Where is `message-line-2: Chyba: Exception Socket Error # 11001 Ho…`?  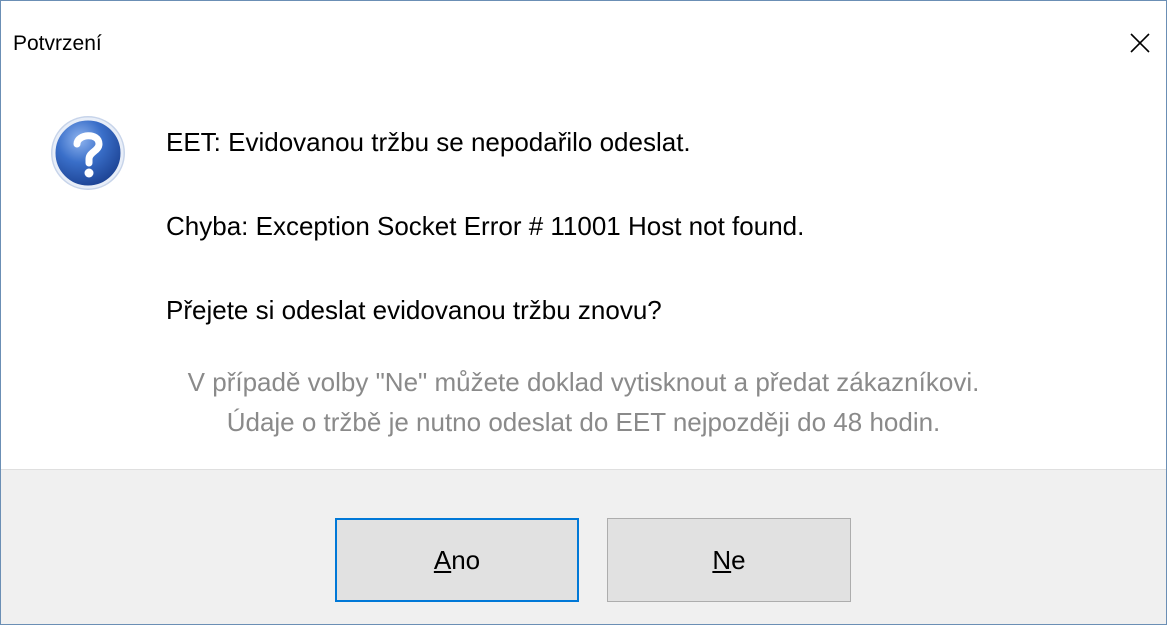
message-line-2: Chyba: Exception Socket Error # 11001 Ho… is located at coordinates (485, 226).